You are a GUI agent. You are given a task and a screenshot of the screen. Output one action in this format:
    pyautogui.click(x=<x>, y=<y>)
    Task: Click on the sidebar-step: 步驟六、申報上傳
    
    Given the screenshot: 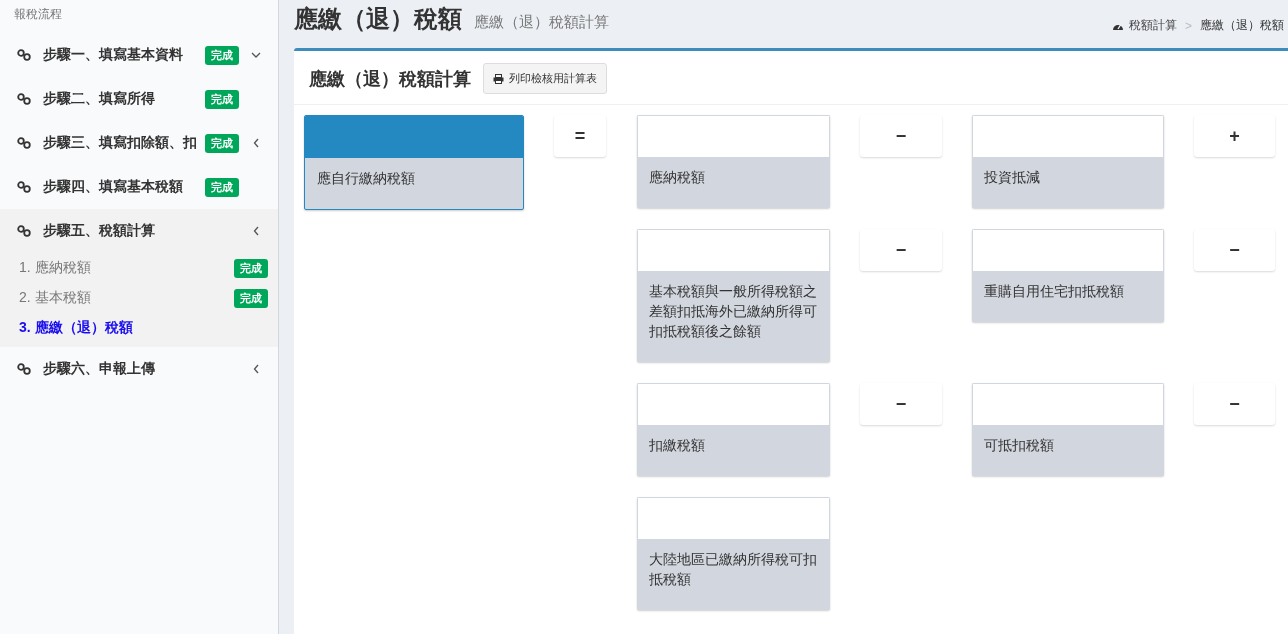 What is the action you would take?
    pyautogui.click(x=139, y=369)
    